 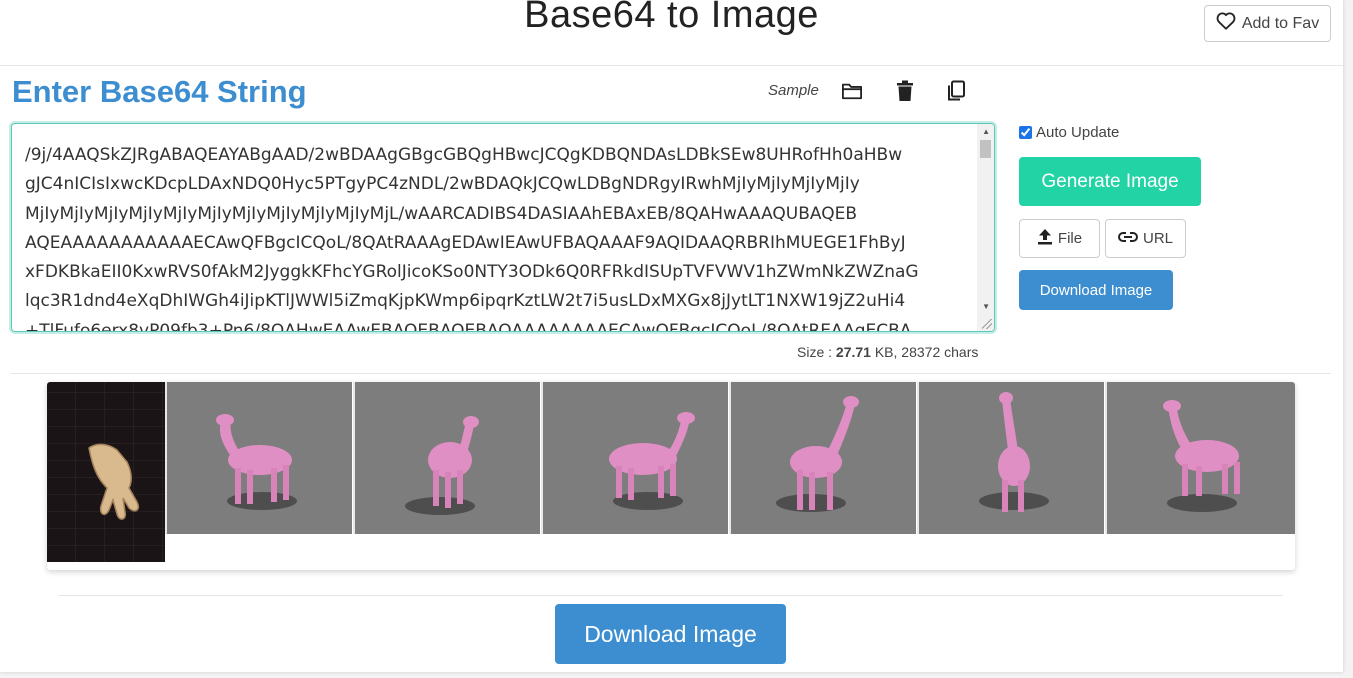 I want to click on download-image-button-small: Download Image, so click(x=1096, y=290).